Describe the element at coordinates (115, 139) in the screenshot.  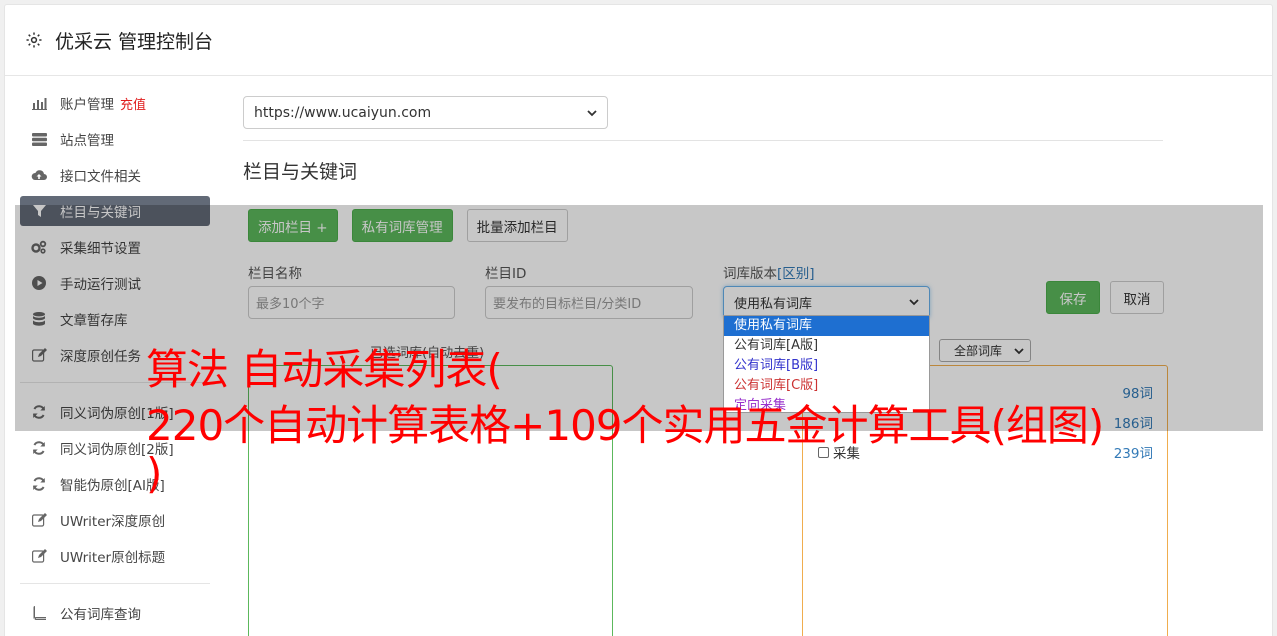
I see `sidebar-item-sites: 站点管理` at that location.